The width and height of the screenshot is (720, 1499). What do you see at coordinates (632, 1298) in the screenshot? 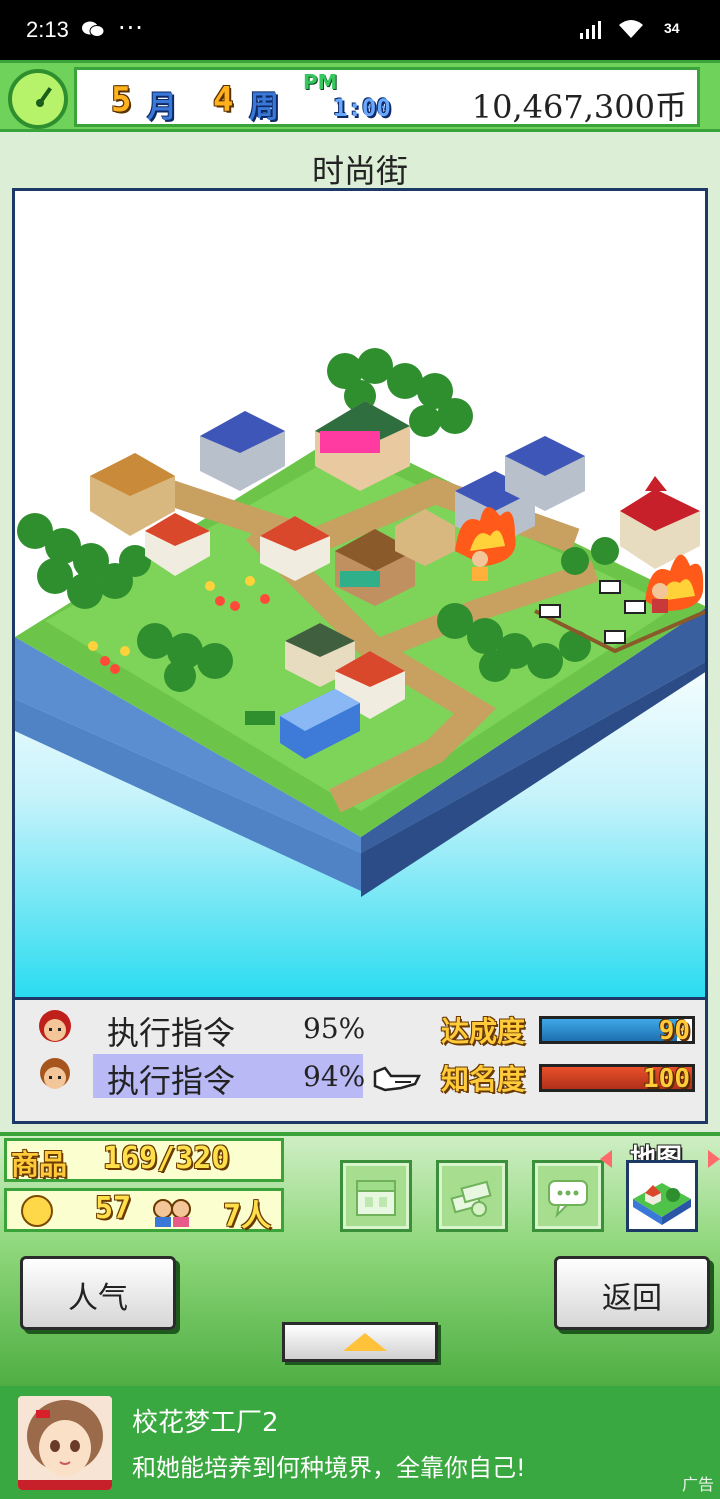
I see `back-button-label: 返回` at bounding box center [632, 1298].